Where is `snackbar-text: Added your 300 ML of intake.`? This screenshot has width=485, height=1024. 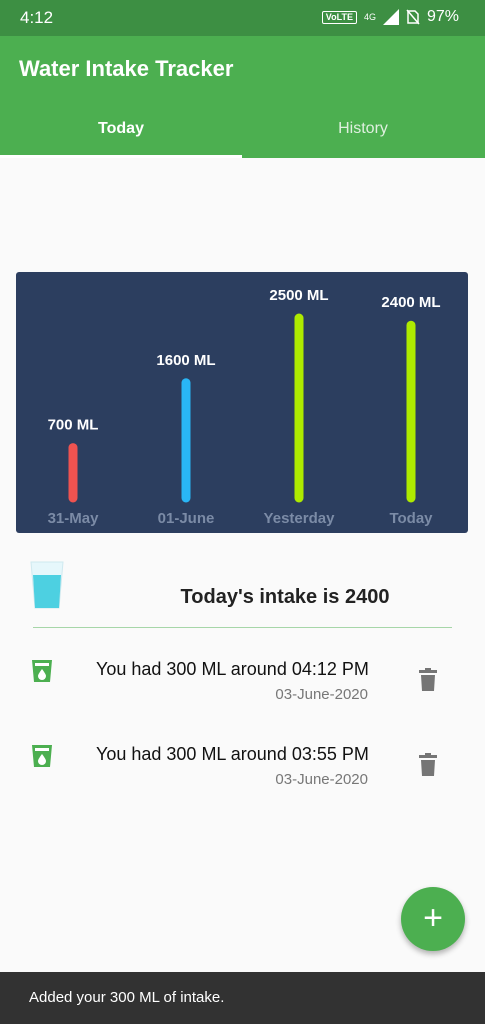
snackbar-text: Added your 300 ML of intake. is located at coordinates (127, 997).